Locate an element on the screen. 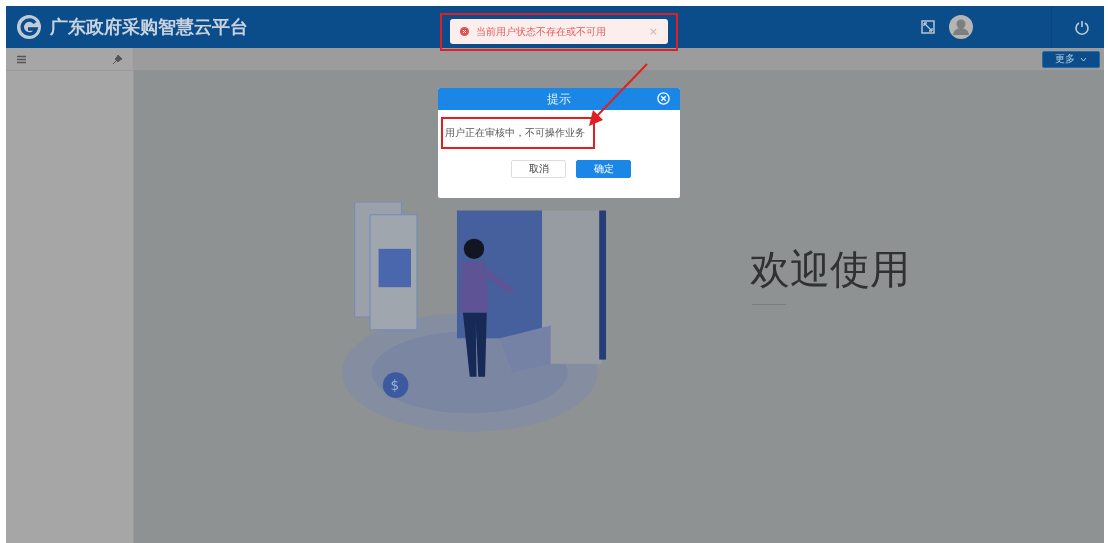 This screenshot has width=1108, height=543. dialog-title: 提示 is located at coordinates (559, 99).